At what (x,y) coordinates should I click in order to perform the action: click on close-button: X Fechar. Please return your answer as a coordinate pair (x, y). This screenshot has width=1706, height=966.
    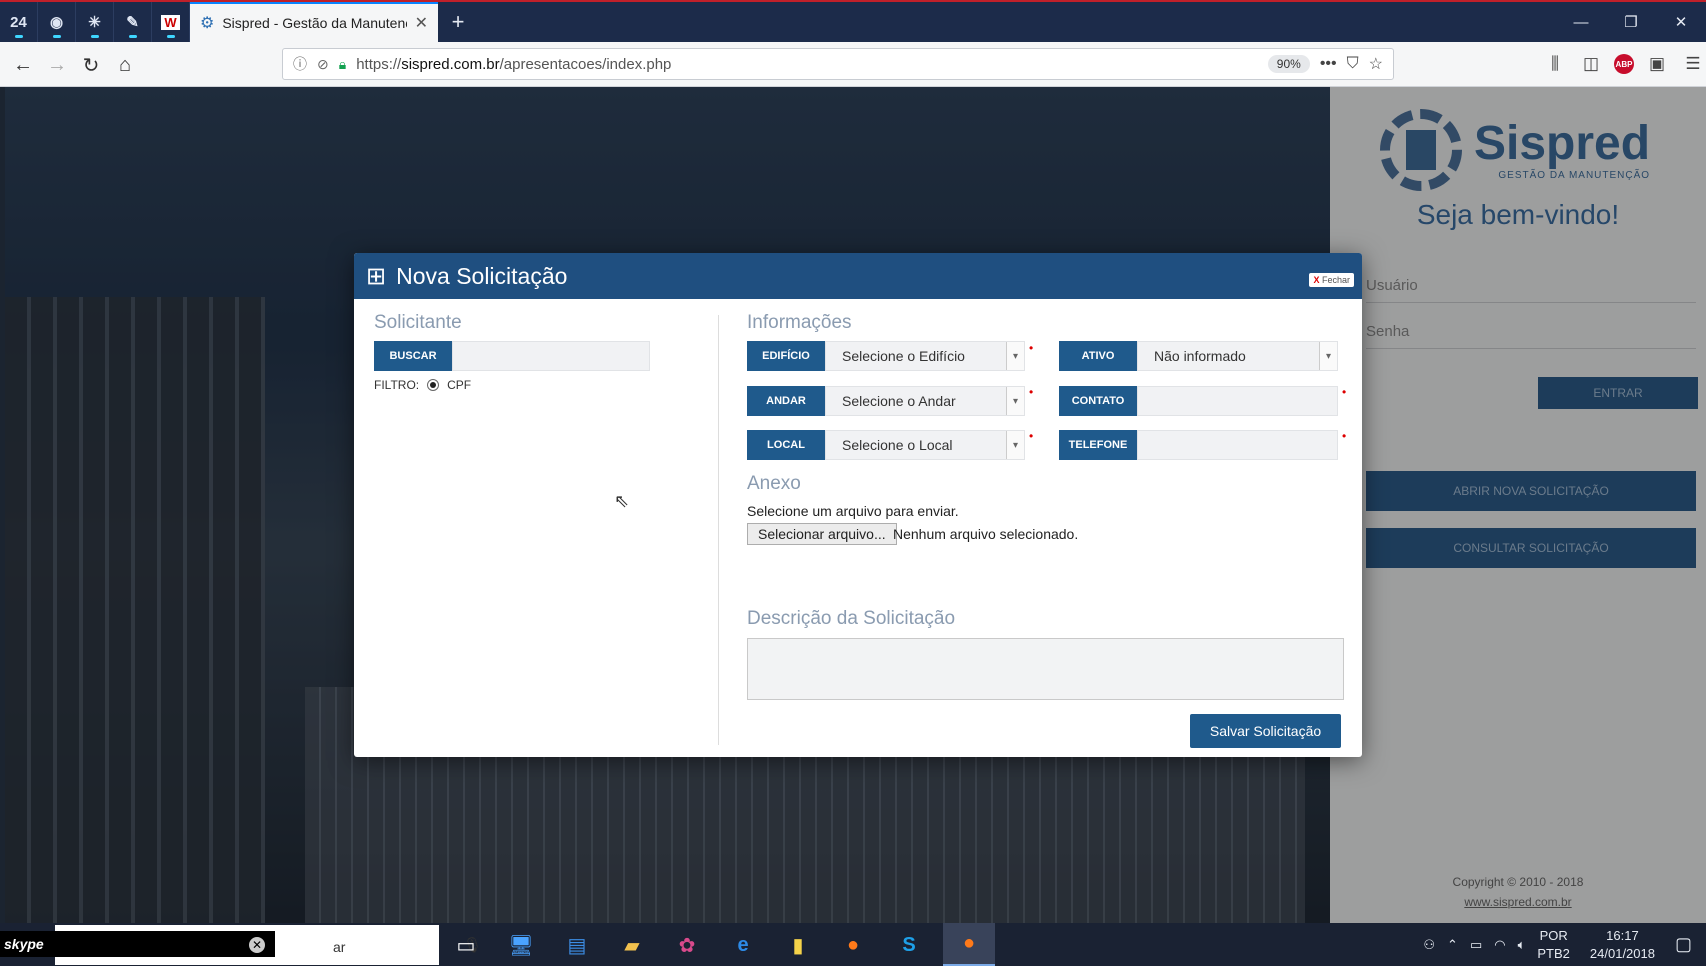
    Looking at the image, I should click on (1331, 280).